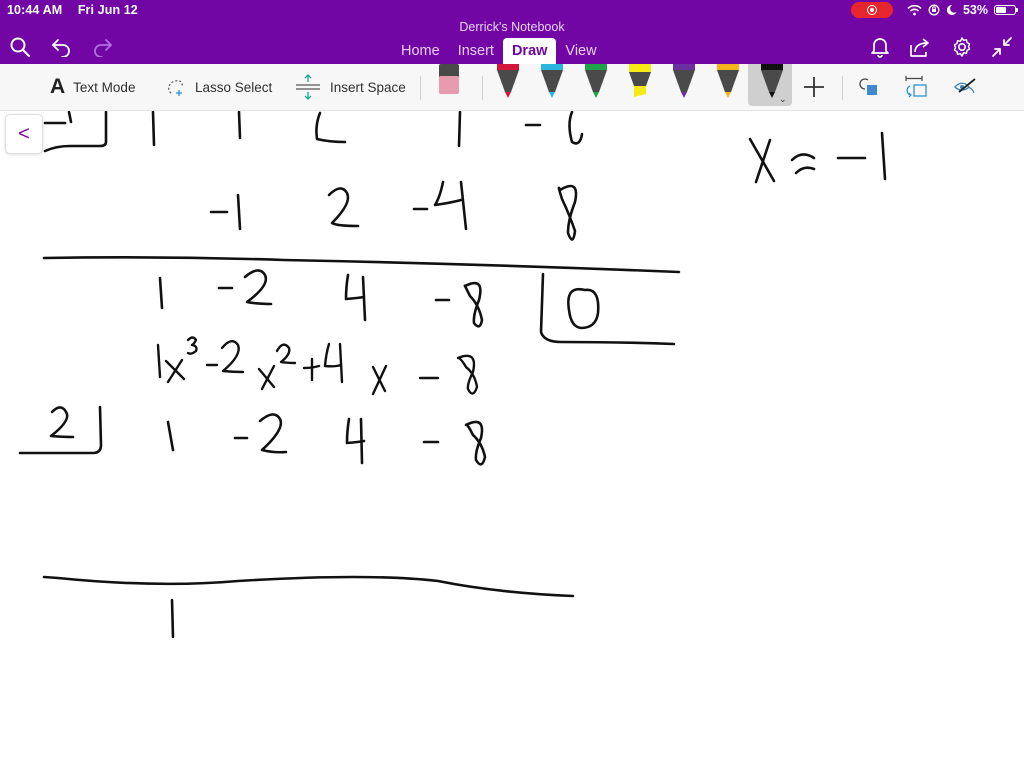 This screenshot has width=1024, height=768. What do you see at coordinates (420, 51) in the screenshot?
I see `tab-home: Home` at bounding box center [420, 51].